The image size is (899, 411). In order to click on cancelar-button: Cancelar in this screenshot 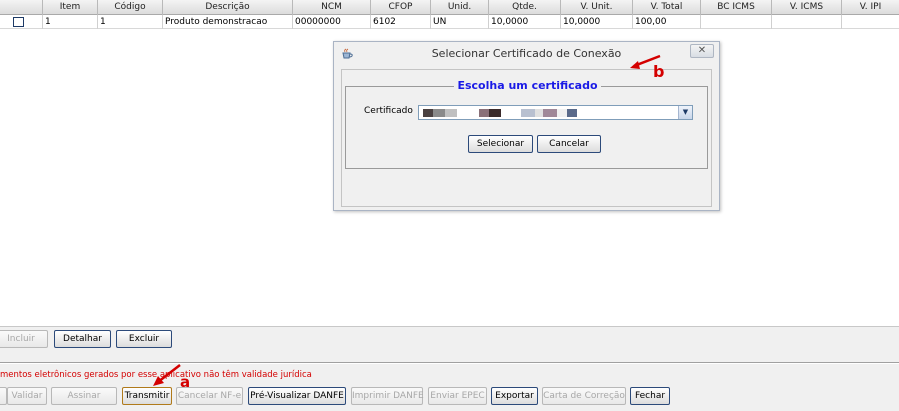, I will do `click(569, 144)`.